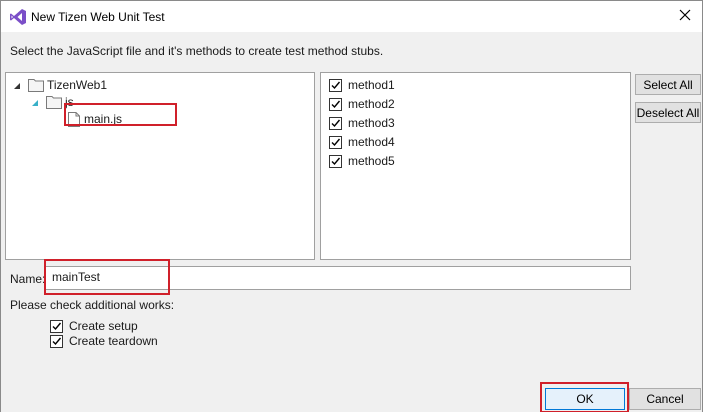 This screenshot has width=703, height=412. Describe the element at coordinates (74, 119) in the screenshot. I see `file-icon` at that location.